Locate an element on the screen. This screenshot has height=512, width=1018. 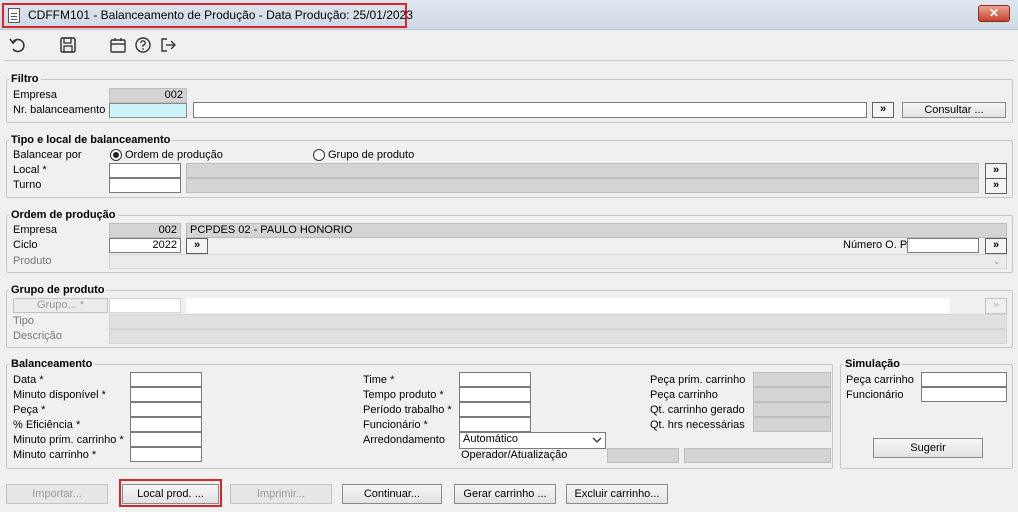
qt-hrs-necessarias-label: Qt. hrs necessárias is located at coordinates (697, 425).